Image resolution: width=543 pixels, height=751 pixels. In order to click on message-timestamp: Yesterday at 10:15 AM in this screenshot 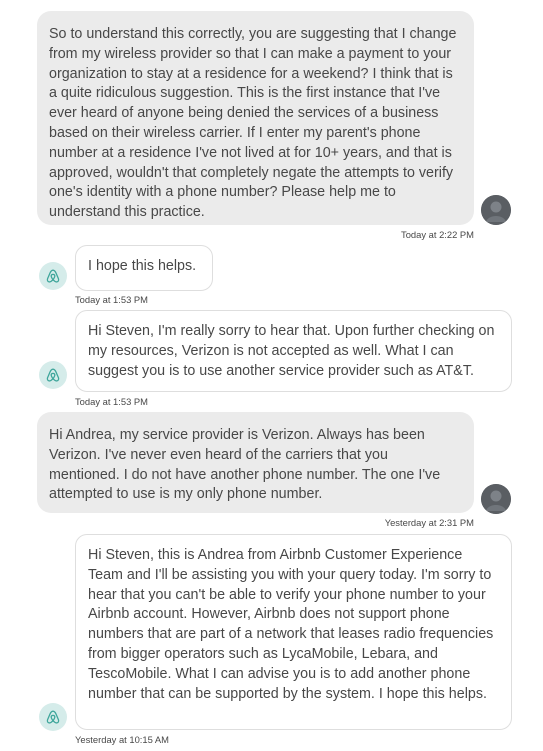, I will do `click(122, 739)`.